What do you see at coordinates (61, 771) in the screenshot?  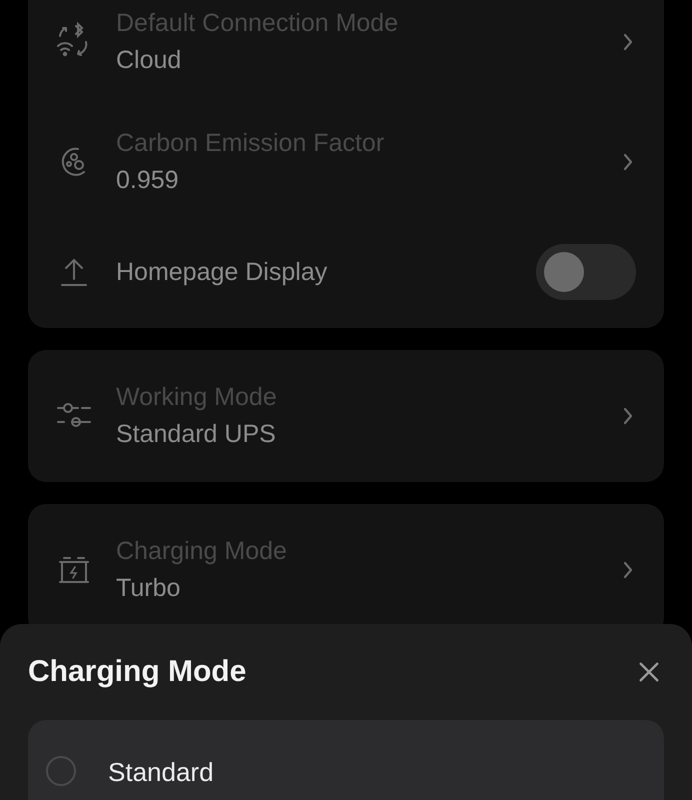 I see `radio-button` at bounding box center [61, 771].